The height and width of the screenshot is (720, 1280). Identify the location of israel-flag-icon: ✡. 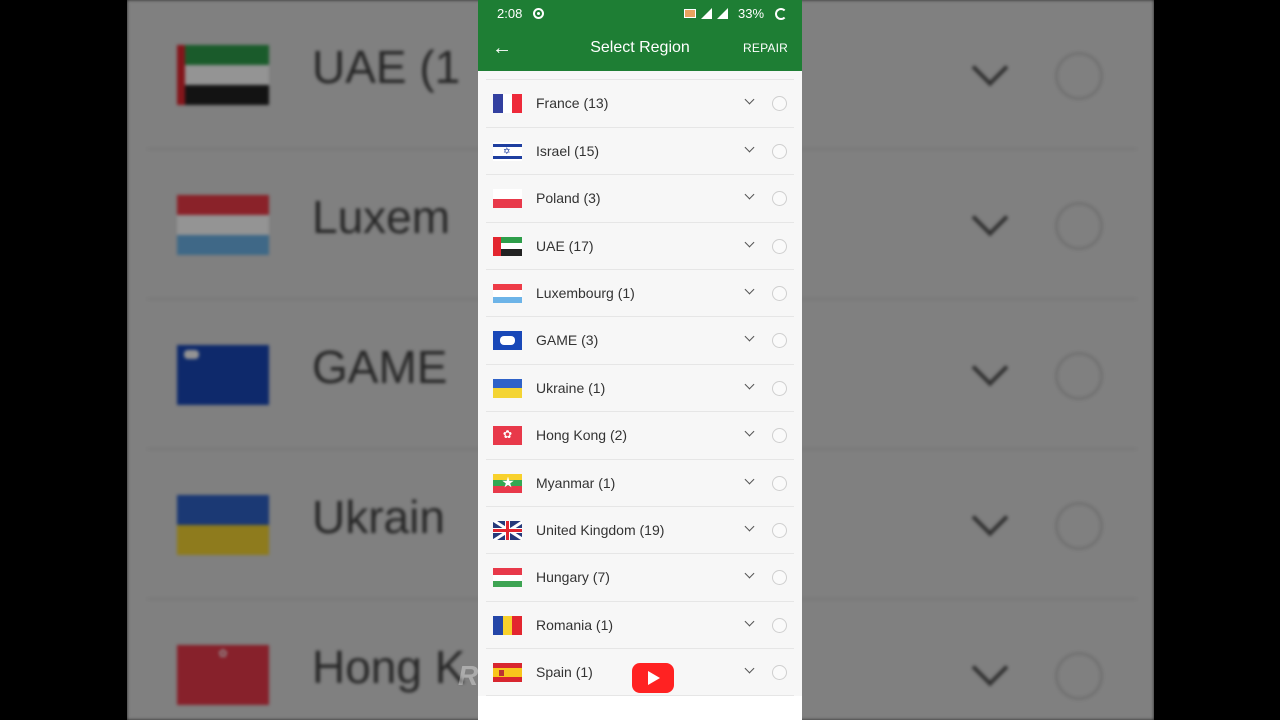
(507, 151).